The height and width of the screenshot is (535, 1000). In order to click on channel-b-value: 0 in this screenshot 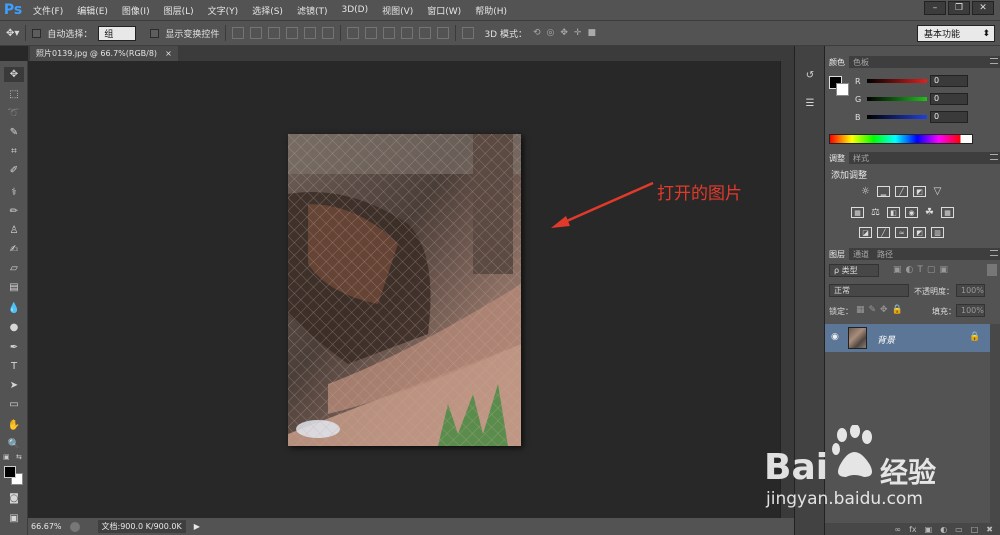, I will do `click(949, 117)`.